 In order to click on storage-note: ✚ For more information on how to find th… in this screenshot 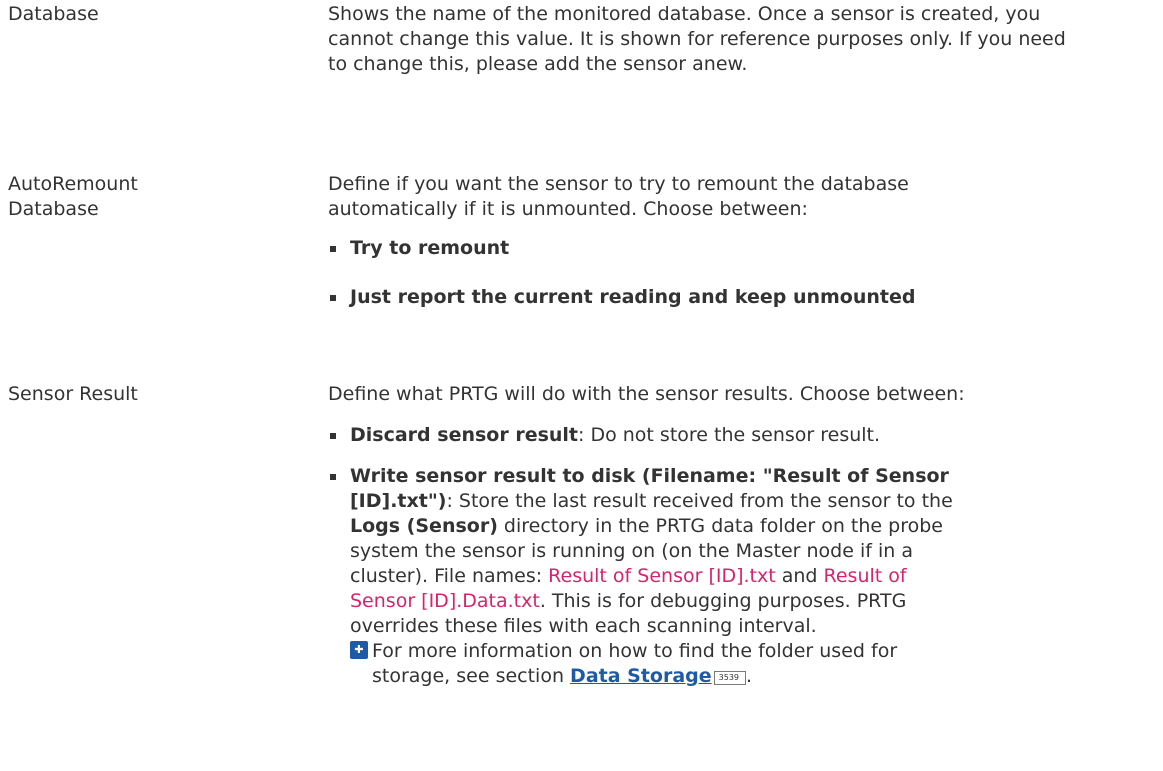, I will do `click(659, 664)`.